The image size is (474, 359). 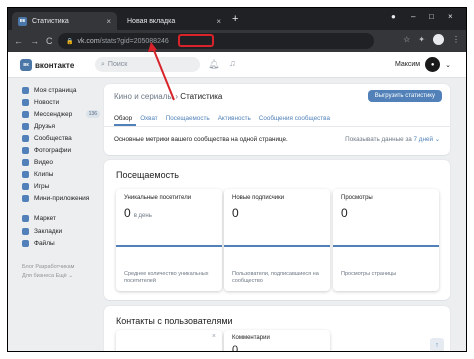 I want to click on tab-statistics: вк Статистика ×, so click(x=64, y=21).